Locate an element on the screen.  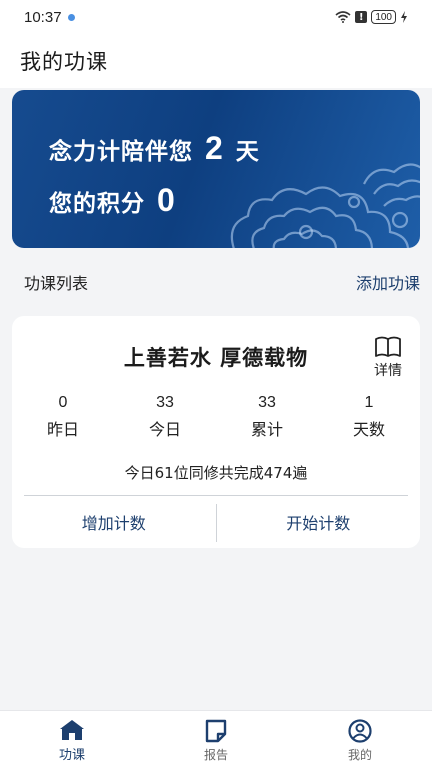
battery-level: 100 is located at coordinates (383, 17).